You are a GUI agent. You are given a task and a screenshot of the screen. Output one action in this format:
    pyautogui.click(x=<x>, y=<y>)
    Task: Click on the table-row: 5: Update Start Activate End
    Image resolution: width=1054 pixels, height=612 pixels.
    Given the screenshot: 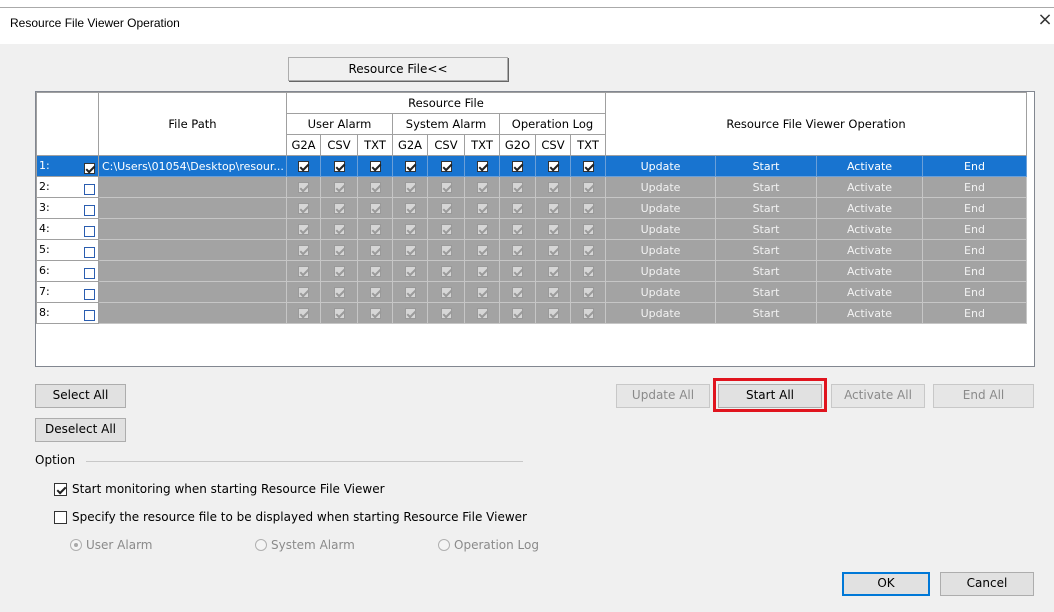 What is the action you would take?
    pyautogui.click(x=531, y=250)
    